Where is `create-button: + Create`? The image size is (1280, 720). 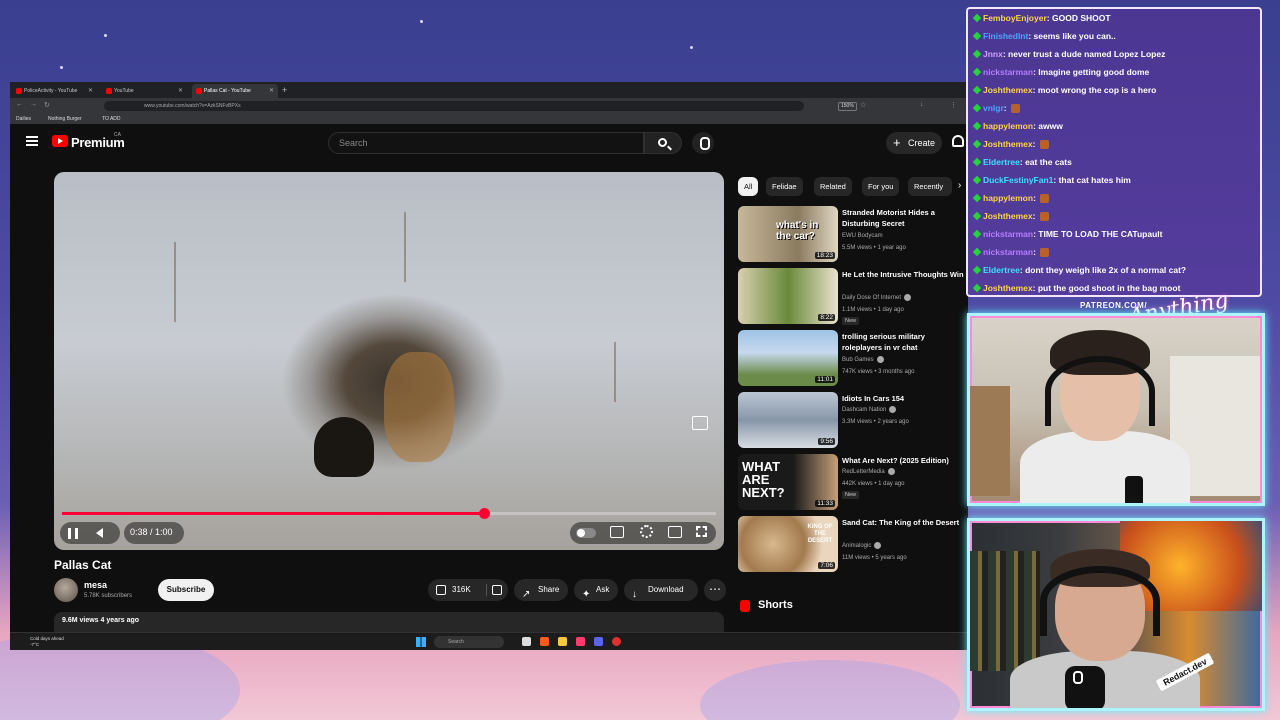 create-button: + Create is located at coordinates (914, 143).